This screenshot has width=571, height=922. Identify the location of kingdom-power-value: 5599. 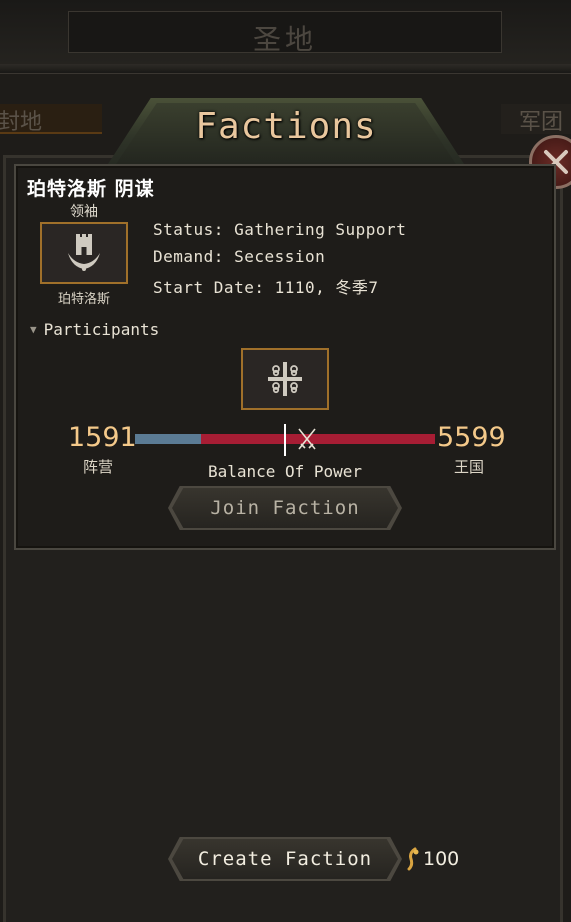
(471, 437).